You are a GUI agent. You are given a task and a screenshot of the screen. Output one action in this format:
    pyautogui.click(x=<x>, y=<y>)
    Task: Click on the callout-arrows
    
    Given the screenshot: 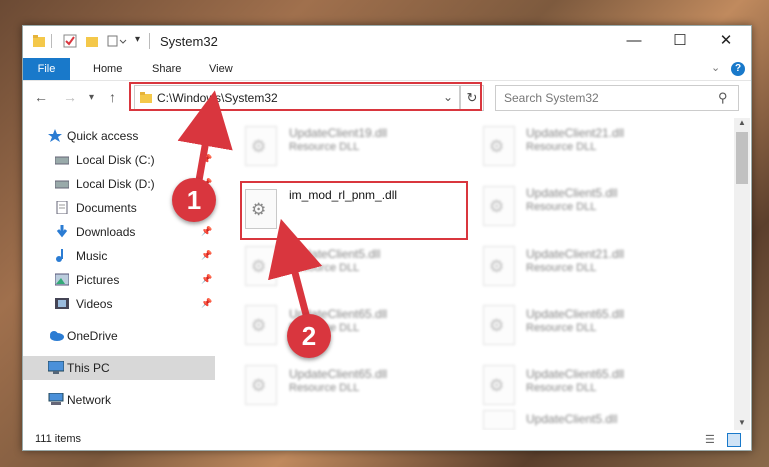 What is the action you would take?
    pyautogui.click(x=250, y=206)
    